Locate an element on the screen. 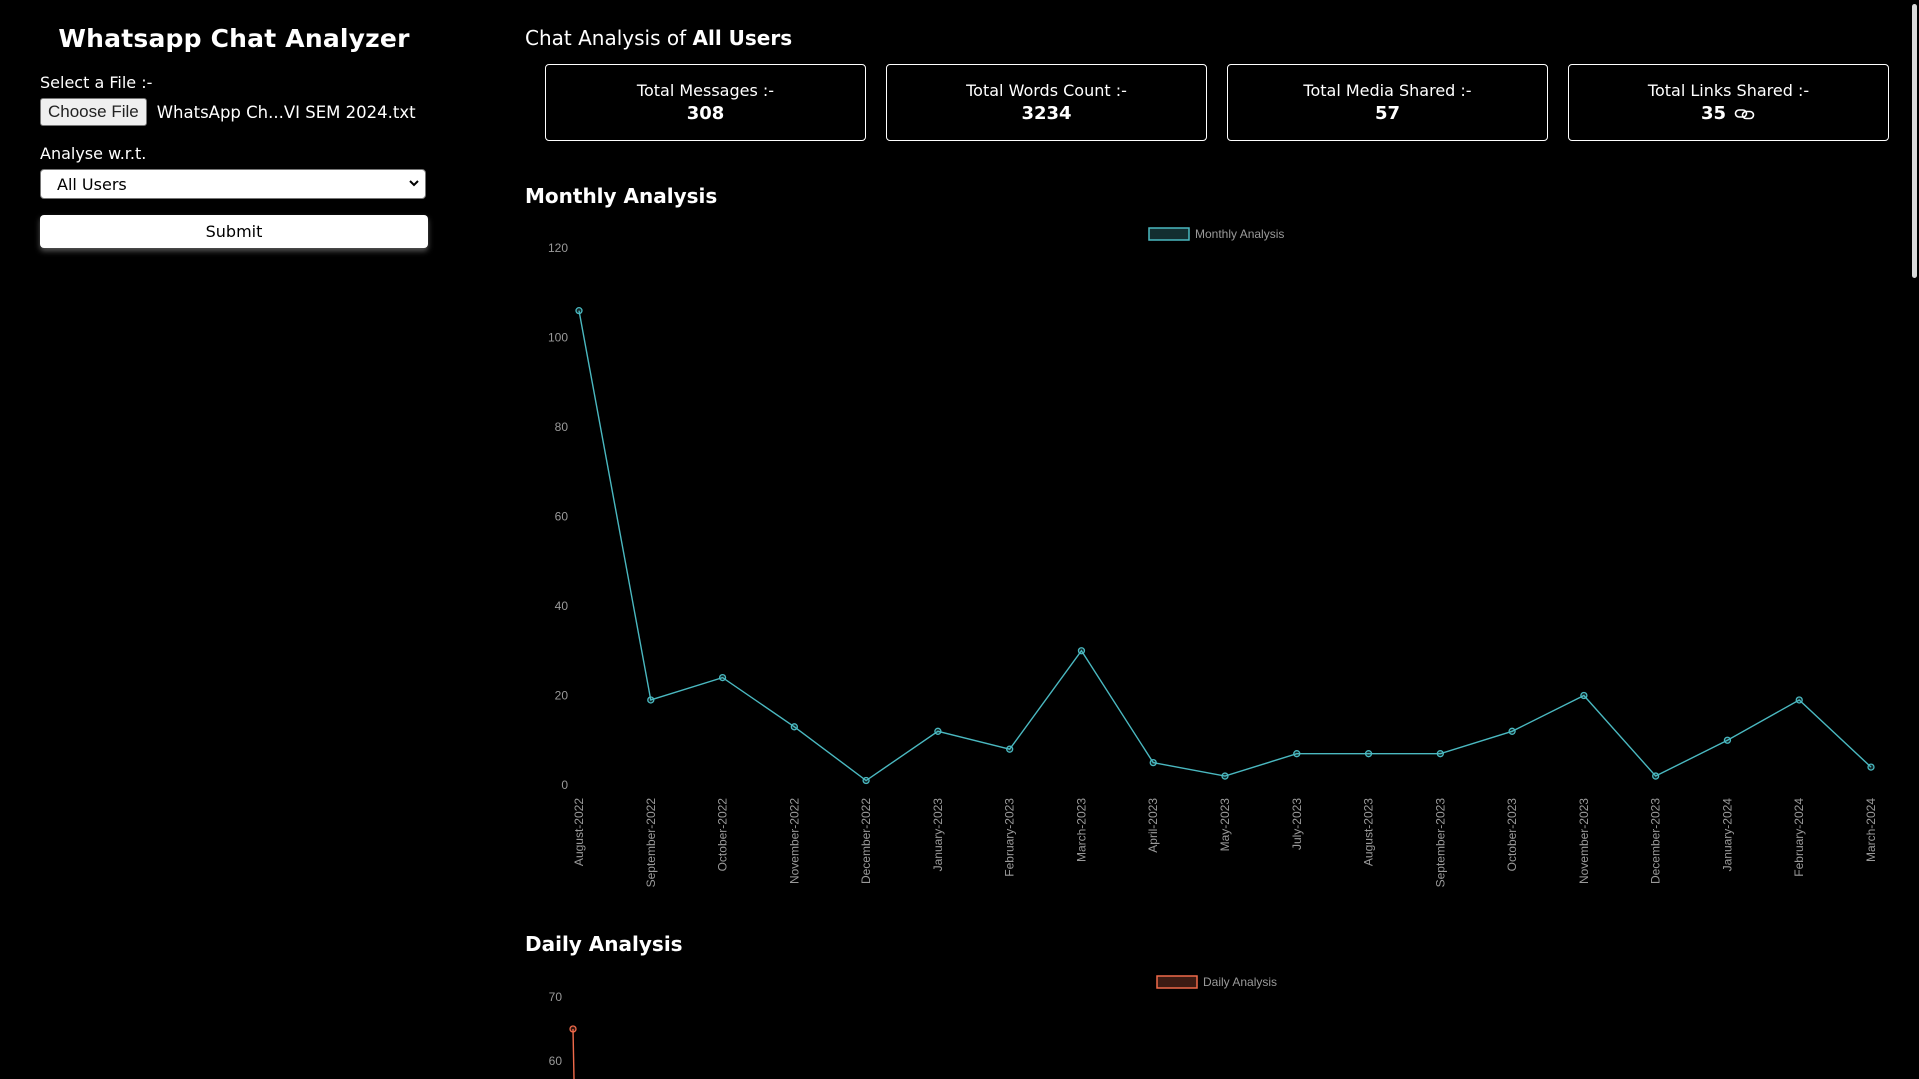  card-total-words: Total Words Count :- 3234 is located at coordinates (1046, 102).